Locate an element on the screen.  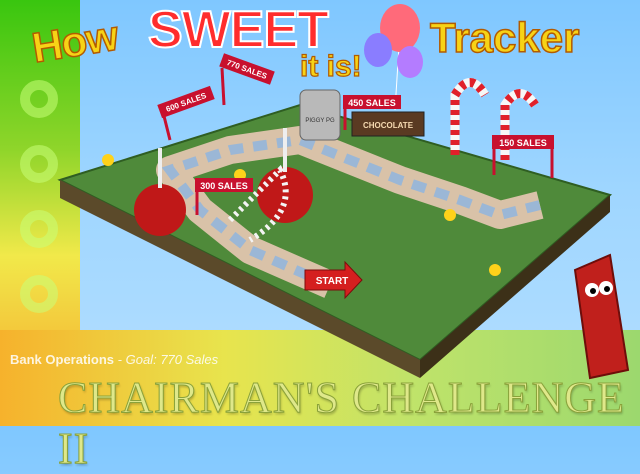
title-tracker: Tracker is located at coordinates (504, 37).